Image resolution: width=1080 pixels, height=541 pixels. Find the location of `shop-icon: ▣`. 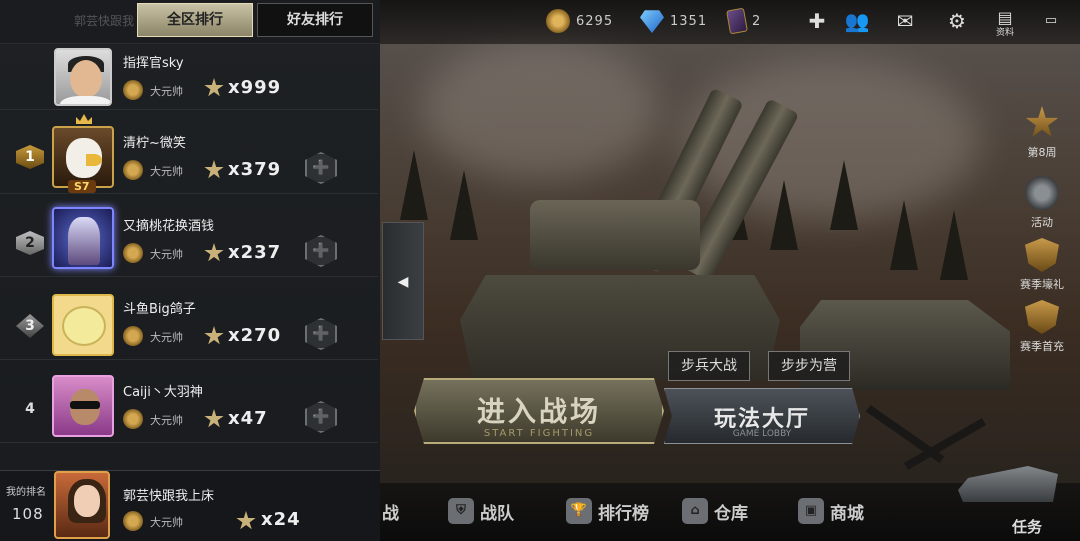

shop-icon: ▣ is located at coordinates (811, 511).